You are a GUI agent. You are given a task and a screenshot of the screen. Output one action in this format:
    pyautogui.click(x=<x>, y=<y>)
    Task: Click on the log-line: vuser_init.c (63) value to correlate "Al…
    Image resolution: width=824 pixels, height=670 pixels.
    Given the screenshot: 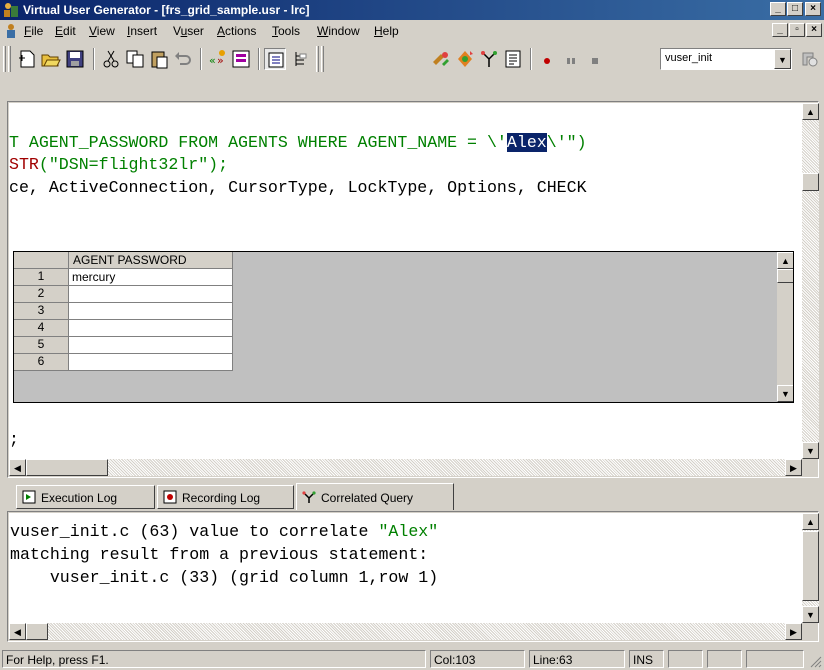 What is the action you would take?
    pyautogui.click(x=224, y=531)
    